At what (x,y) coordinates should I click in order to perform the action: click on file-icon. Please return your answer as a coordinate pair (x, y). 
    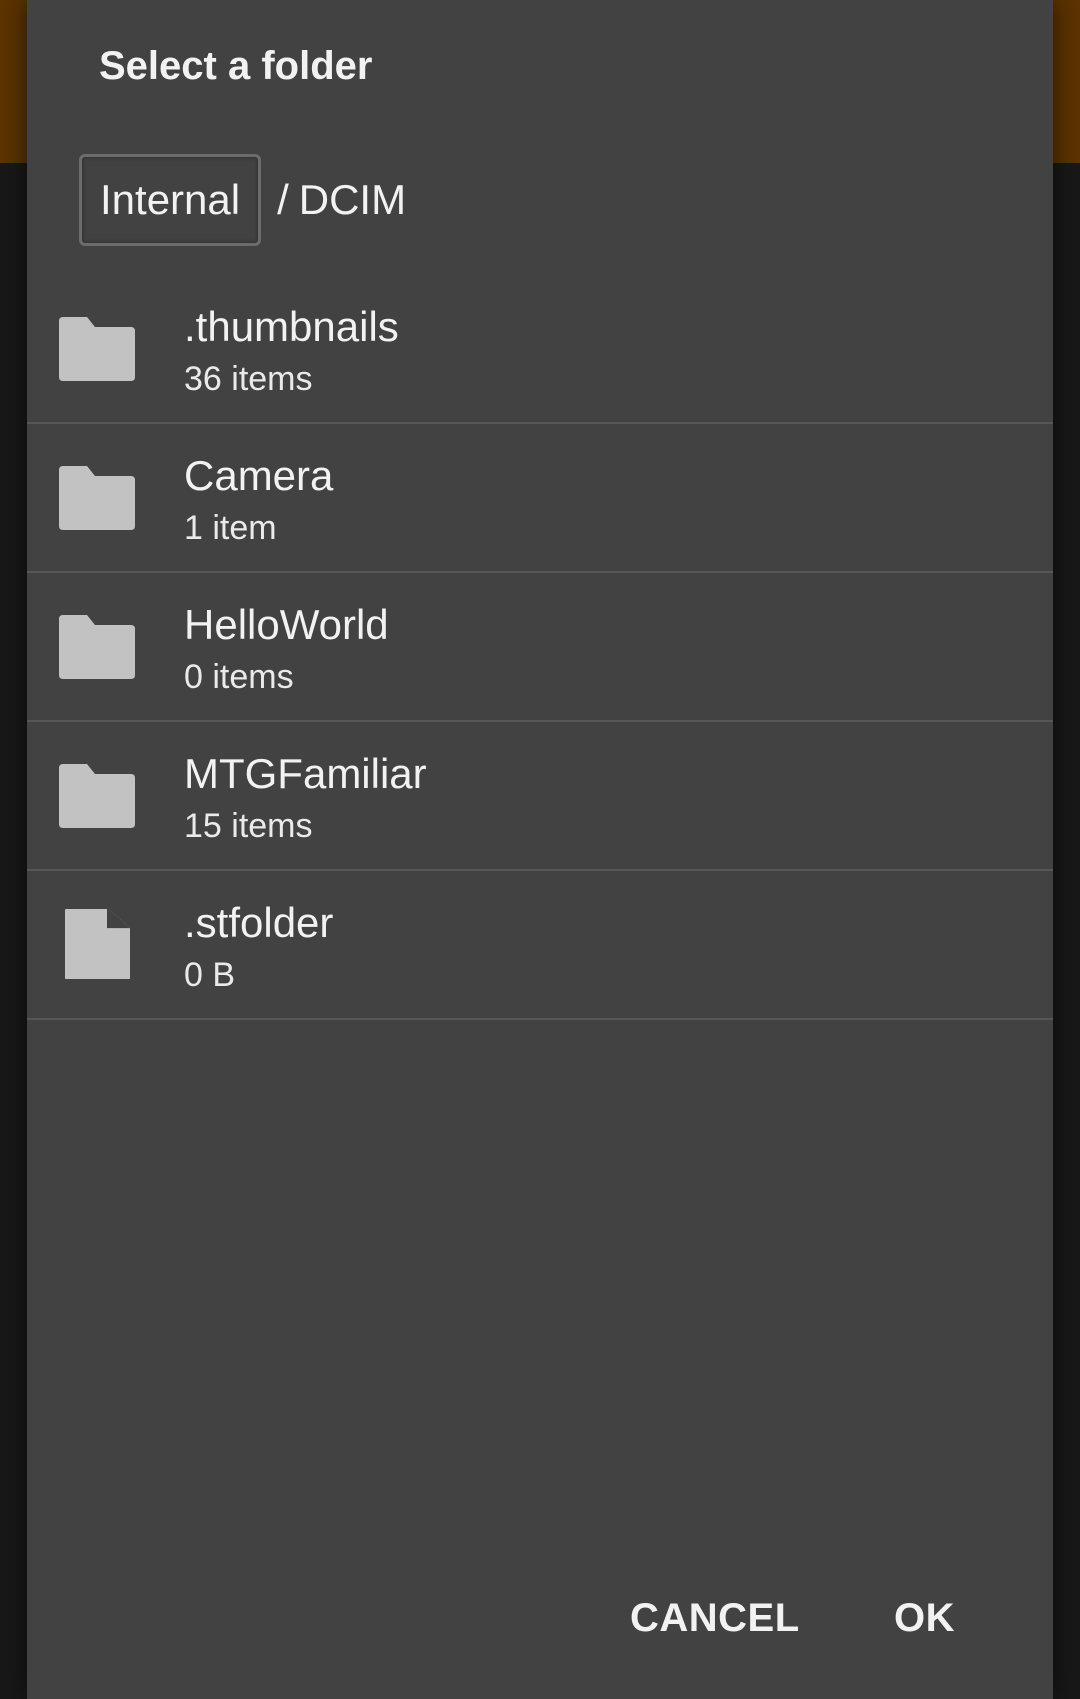
    Looking at the image, I should click on (97, 944).